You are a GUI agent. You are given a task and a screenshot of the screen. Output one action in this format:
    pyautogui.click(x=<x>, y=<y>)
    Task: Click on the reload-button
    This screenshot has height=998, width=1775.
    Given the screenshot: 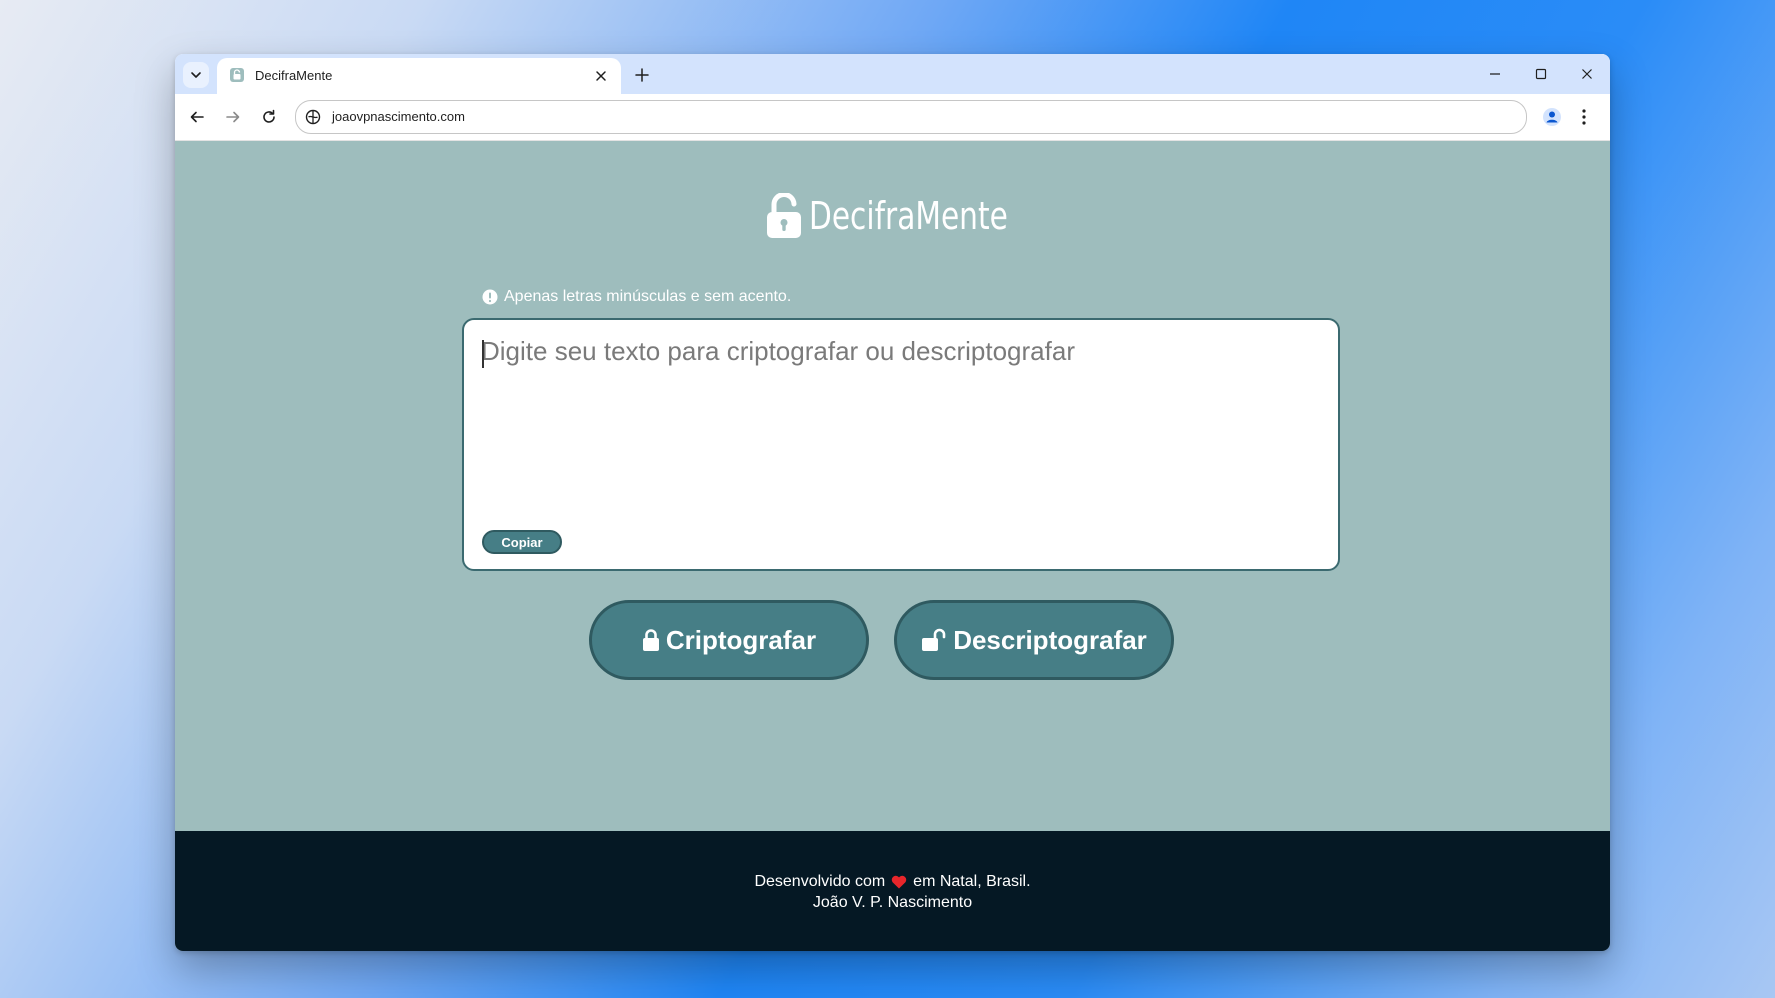 What is the action you would take?
    pyautogui.click(x=269, y=117)
    